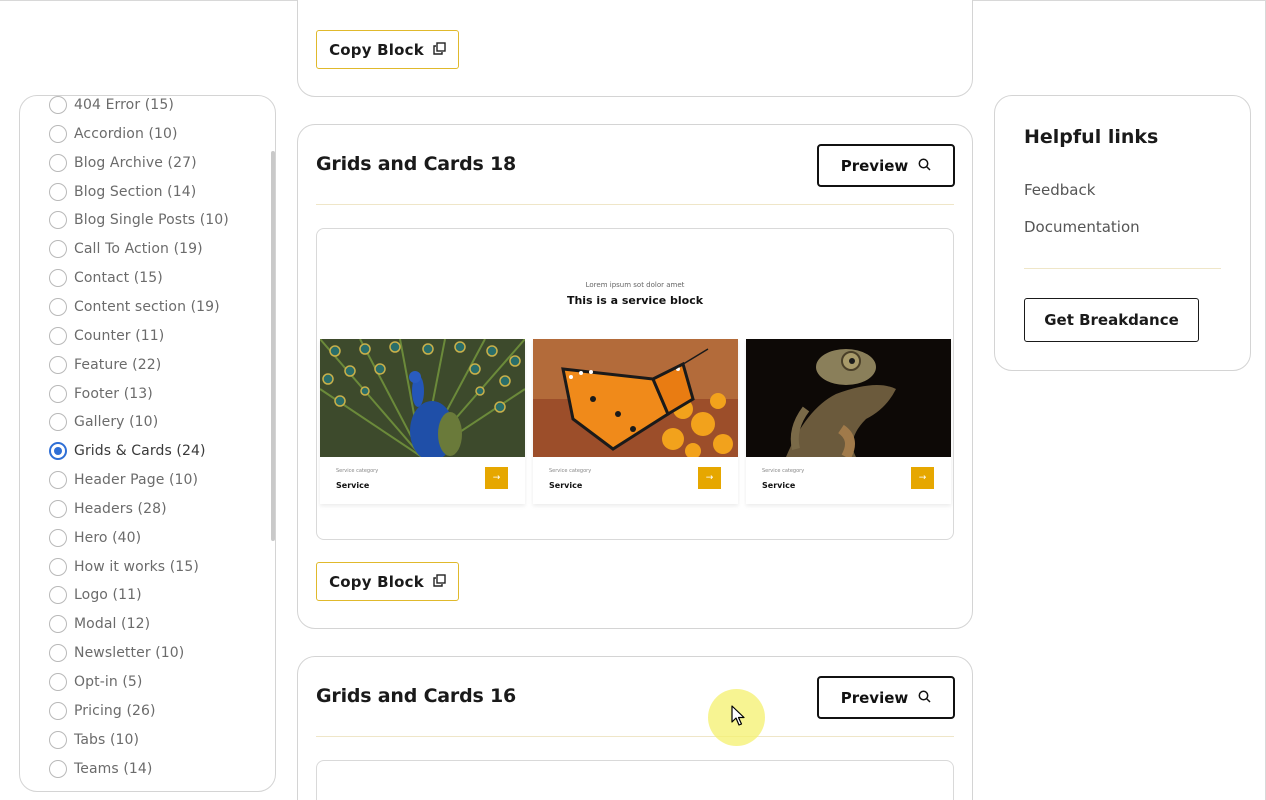 This screenshot has height=800, width=1266. What do you see at coordinates (101, 769) in the screenshot?
I see `category-item: Teams (14)` at bounding box center [101, 769].